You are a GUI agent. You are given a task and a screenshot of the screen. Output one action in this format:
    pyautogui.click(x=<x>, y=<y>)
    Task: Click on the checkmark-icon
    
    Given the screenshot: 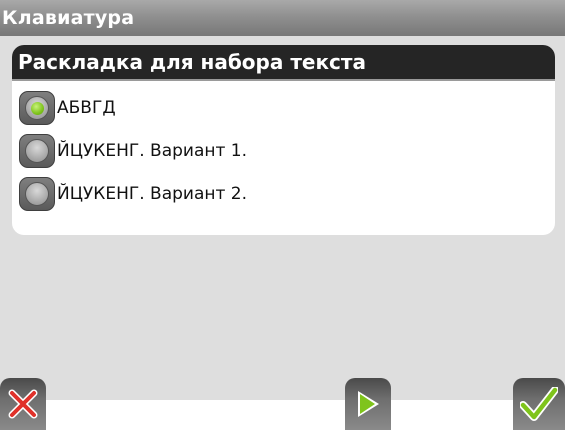 What is the action you would take?
    pyautogui.click(x=539, y=404)
    